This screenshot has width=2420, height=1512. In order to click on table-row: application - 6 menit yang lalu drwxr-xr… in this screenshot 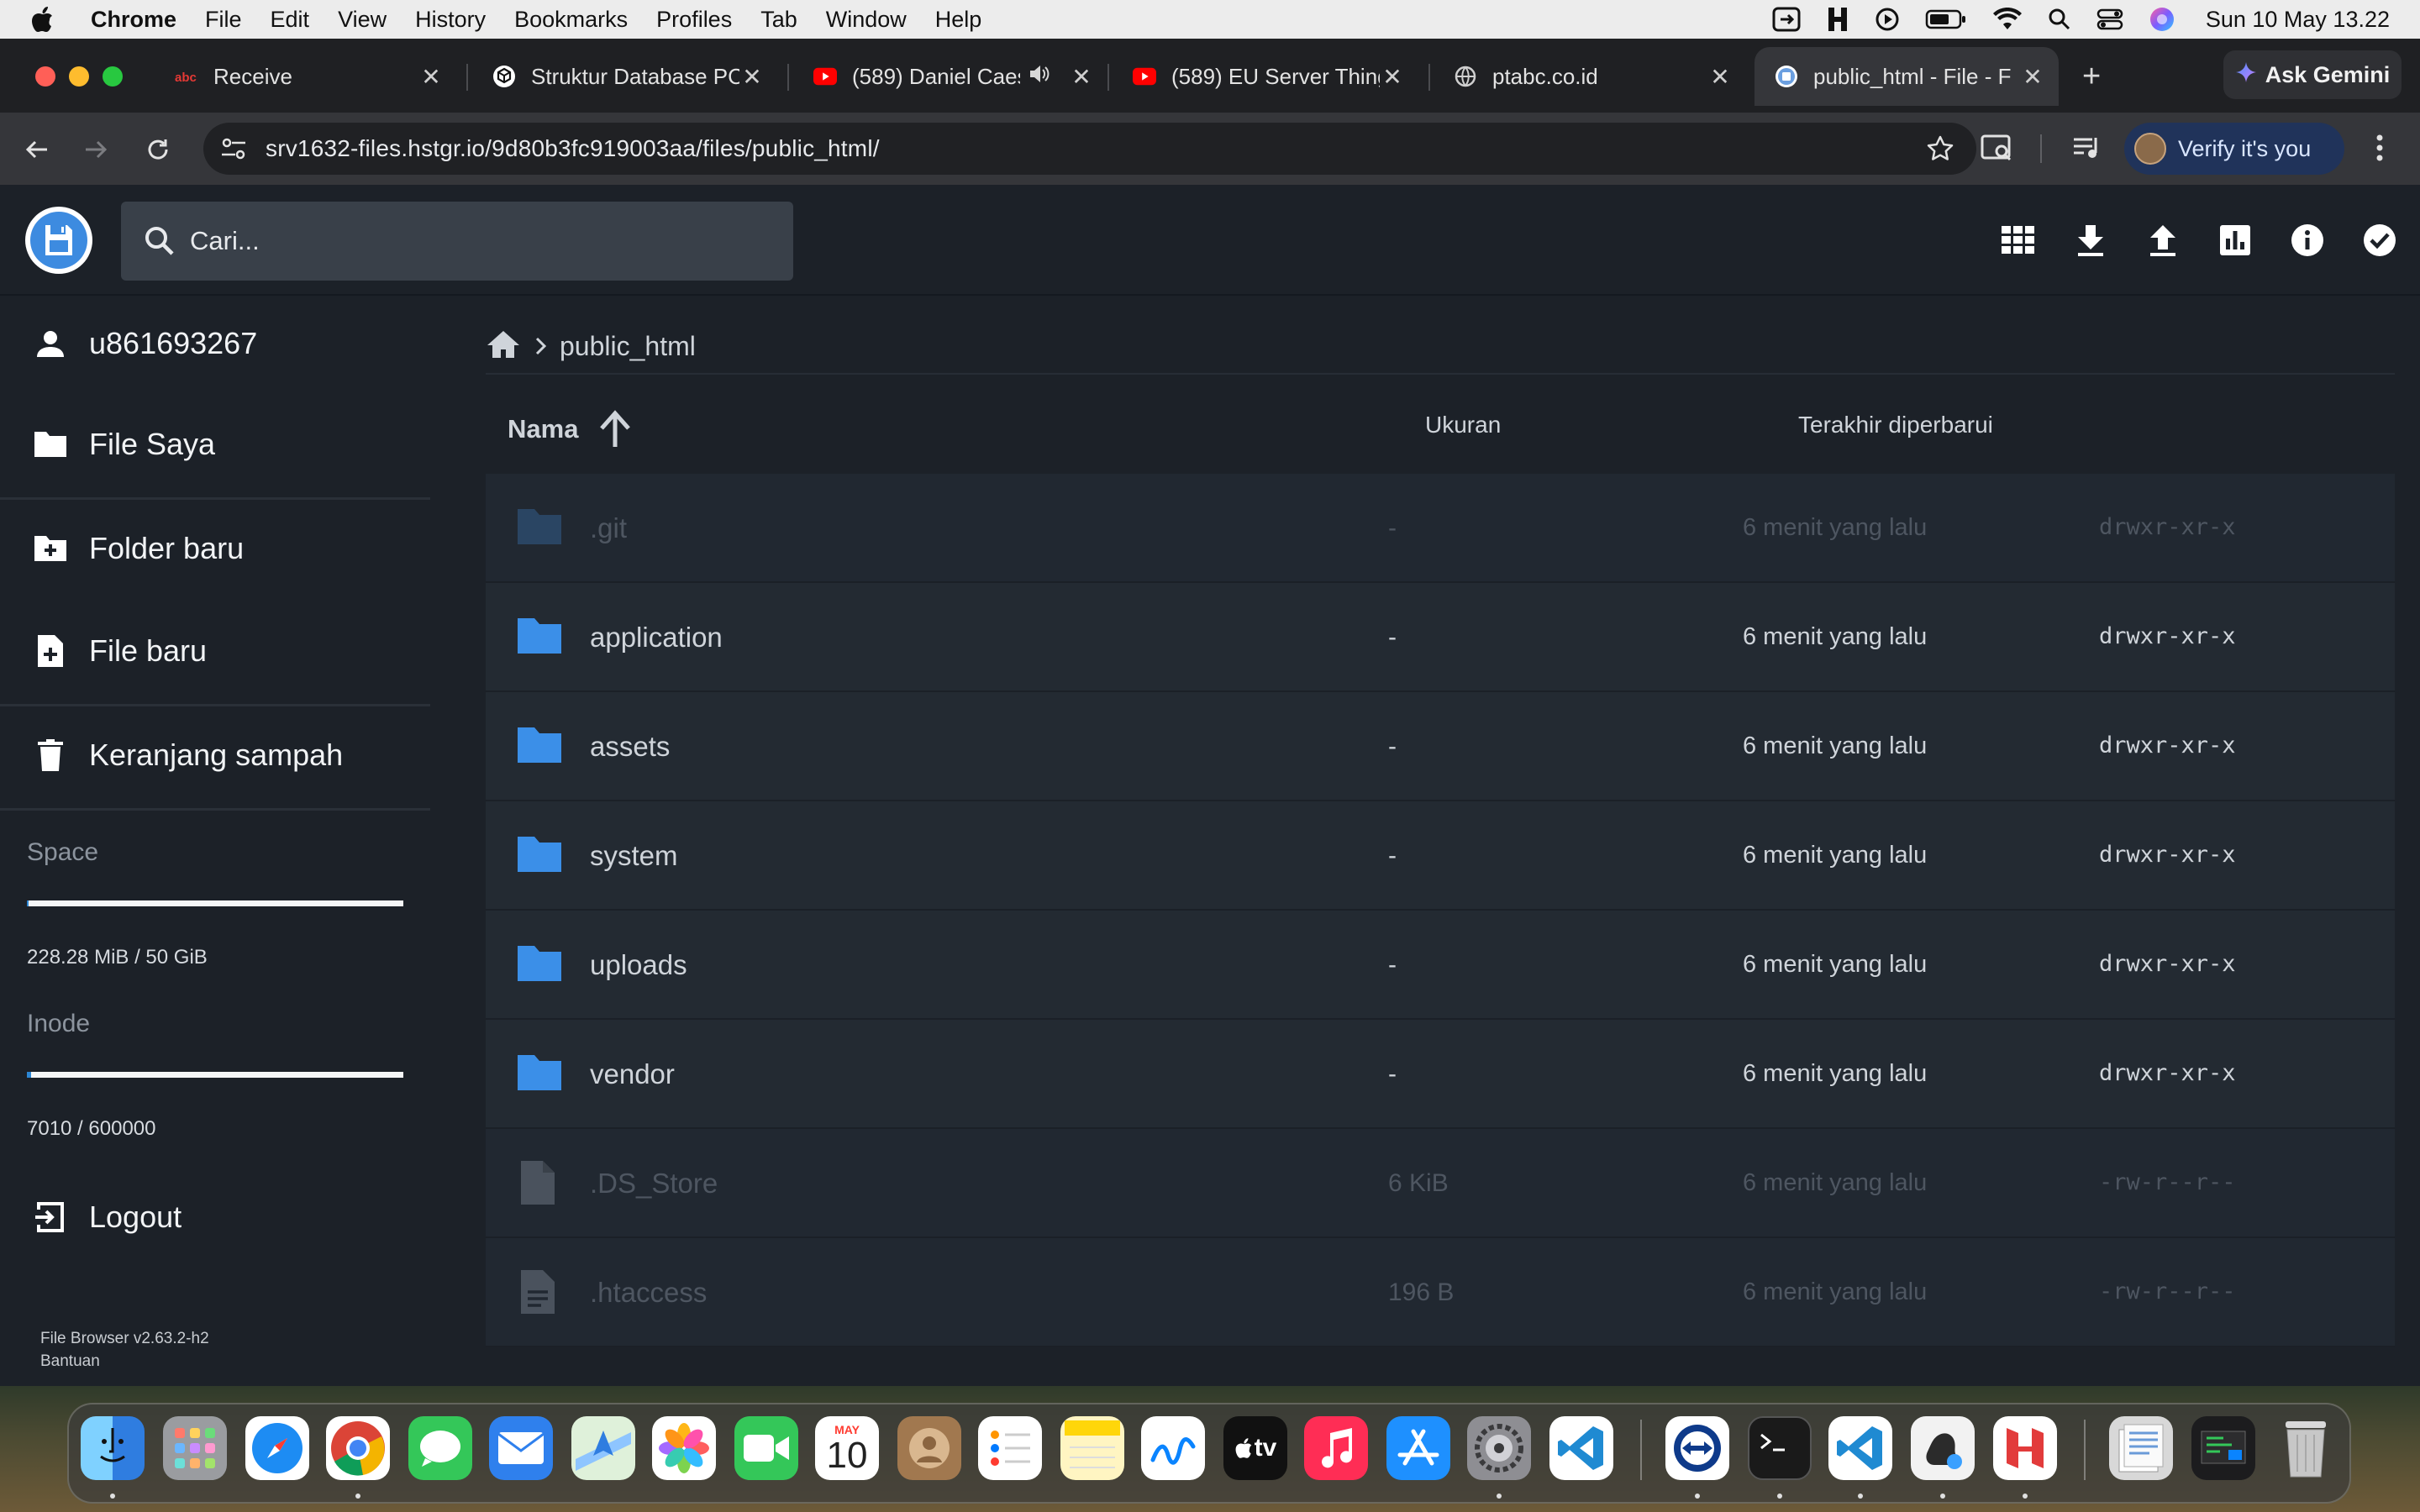, I will do `click(1440, 637)`.